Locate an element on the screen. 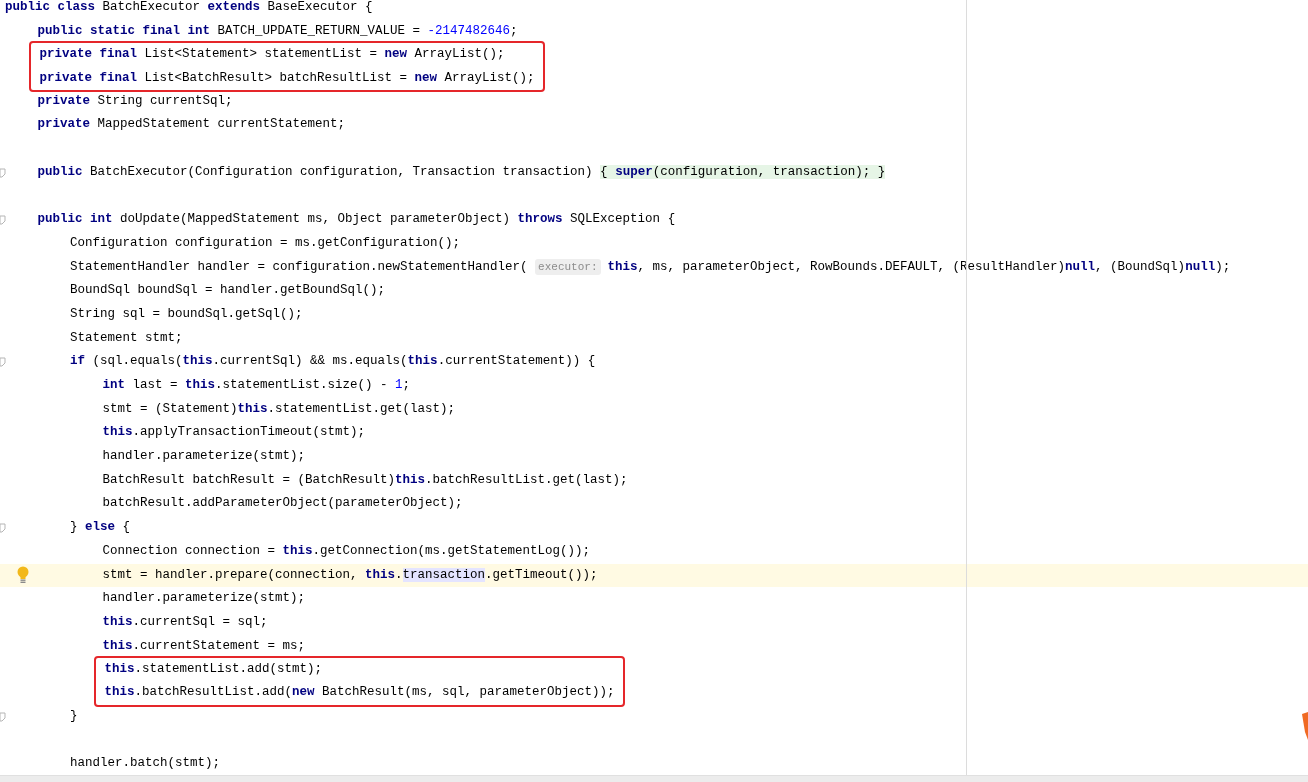  code-text: .applyTransactionTimeout(stmt); is located at coordinates (249, 432).